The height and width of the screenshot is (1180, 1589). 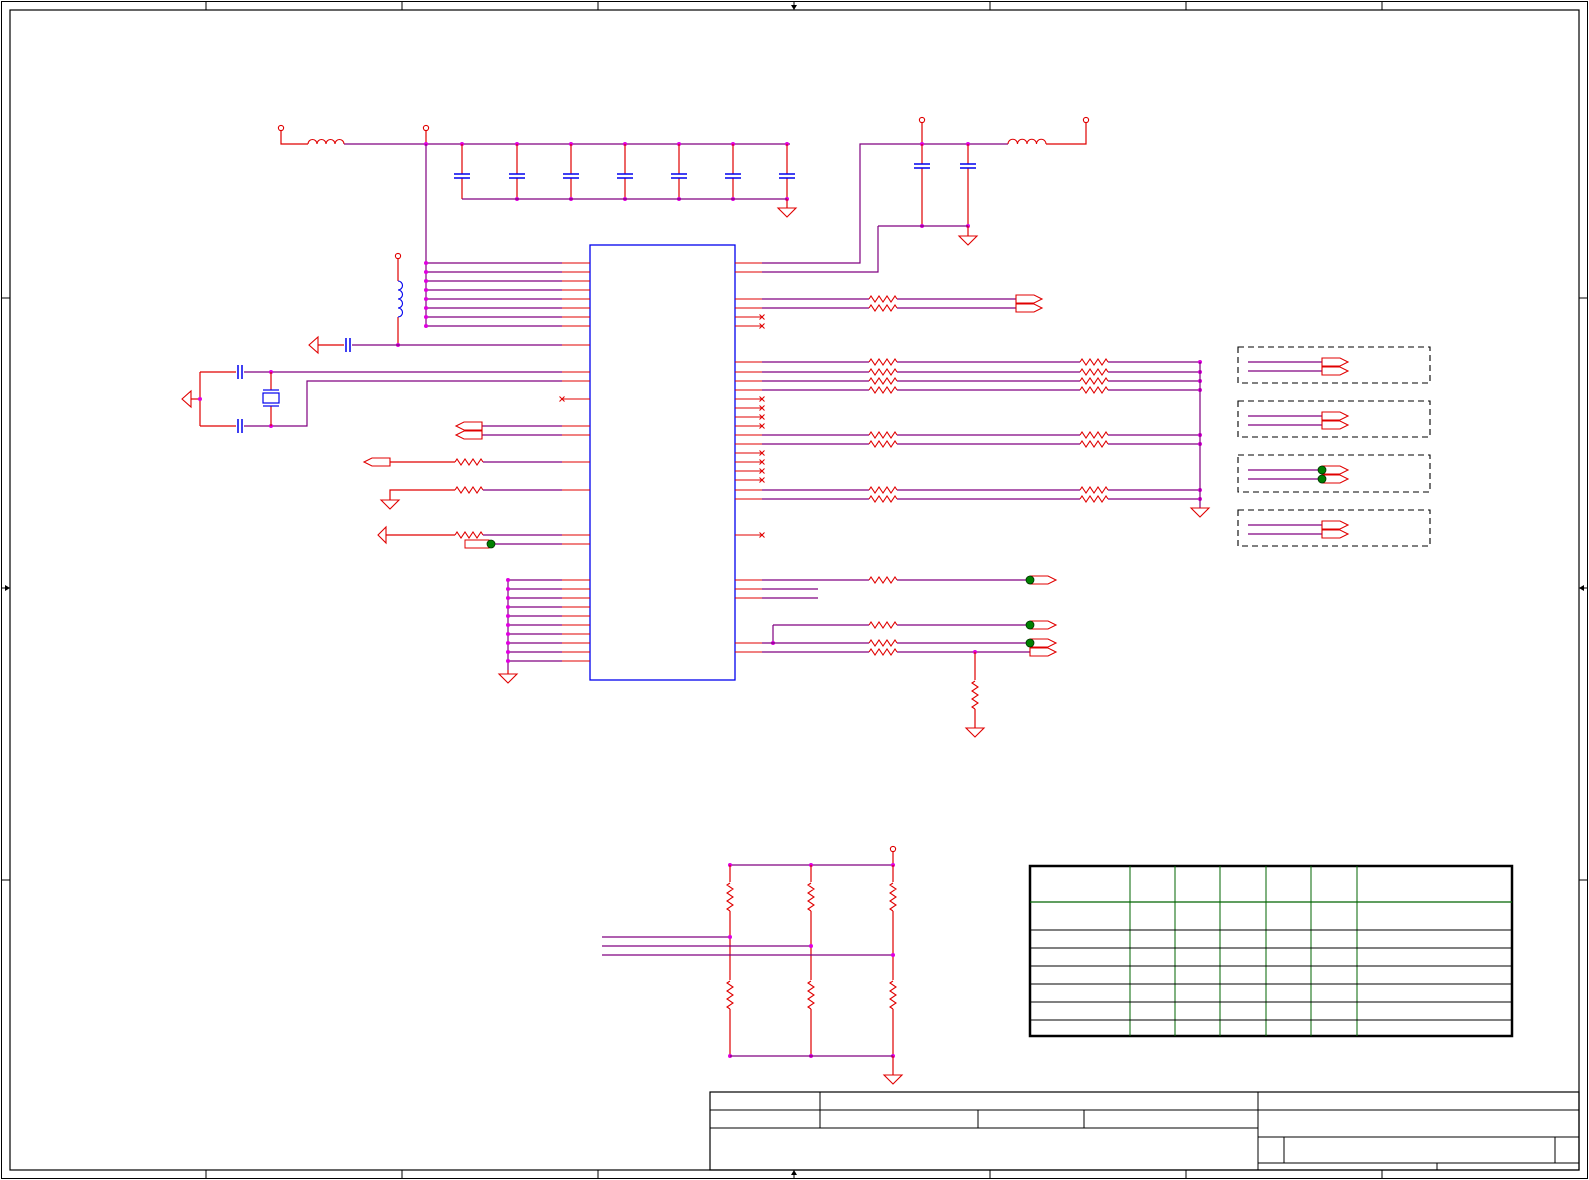 I want to click on crystal-icon, so click(x=271, y=398).